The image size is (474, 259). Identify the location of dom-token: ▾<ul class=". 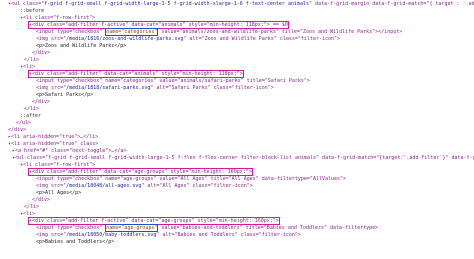
(26, 4).